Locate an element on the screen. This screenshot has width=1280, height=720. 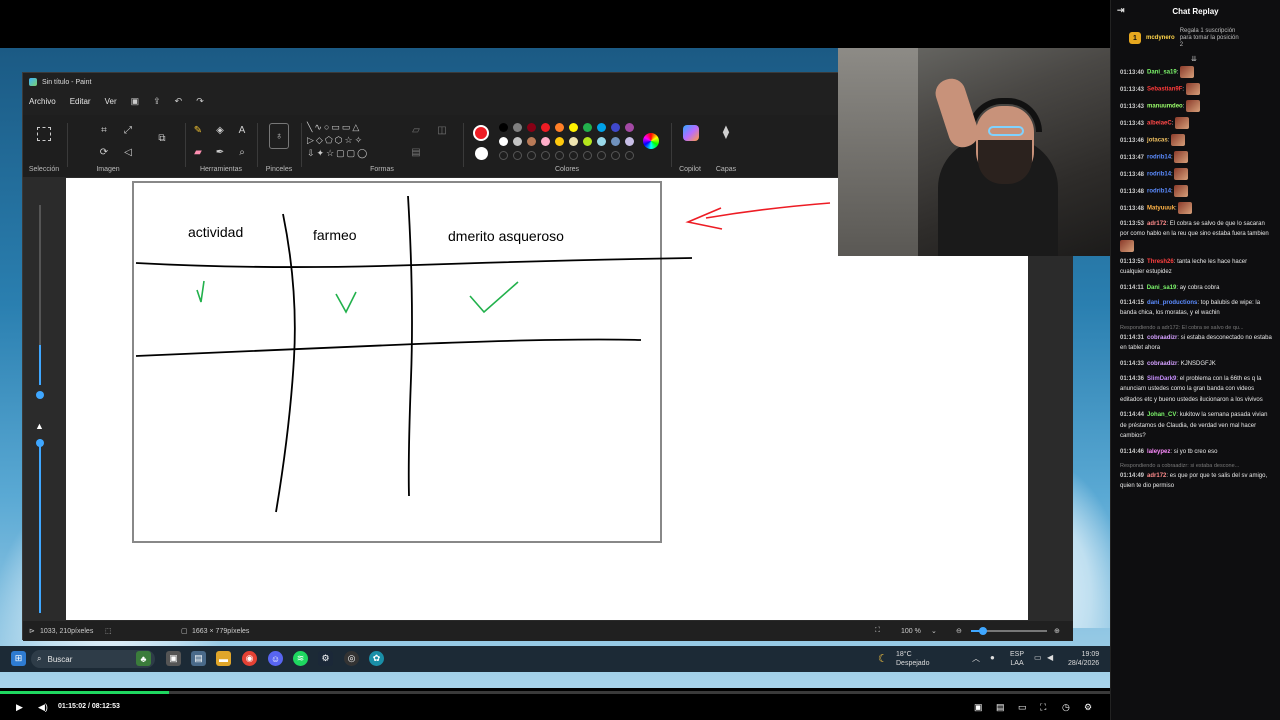
message-username: albeiaeC is located at coordinates (1159, 124).